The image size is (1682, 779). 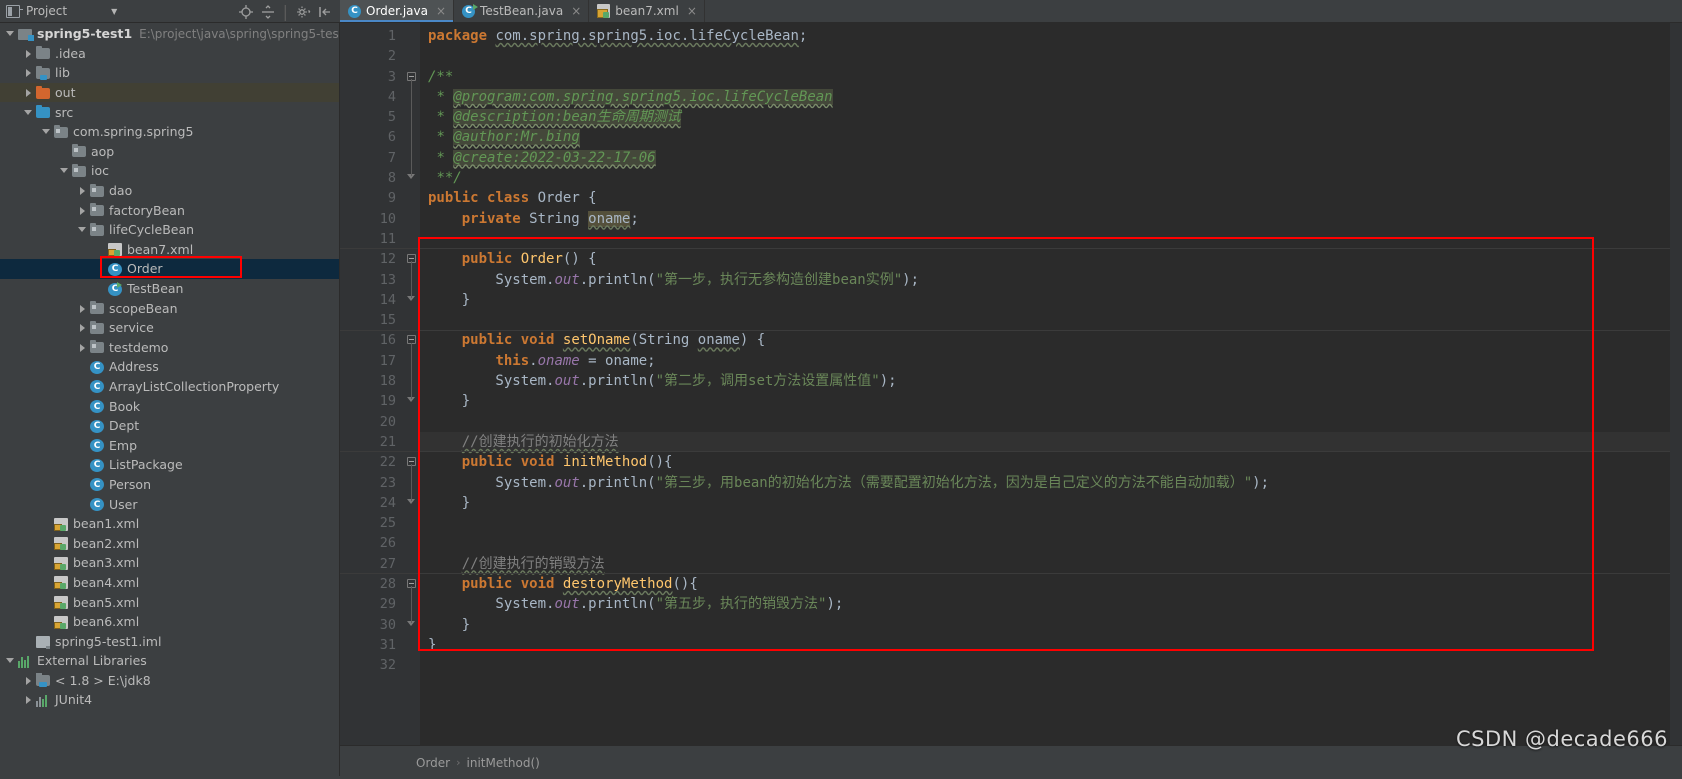 I want to click on code-folding-column, so click(x=412, y=384).